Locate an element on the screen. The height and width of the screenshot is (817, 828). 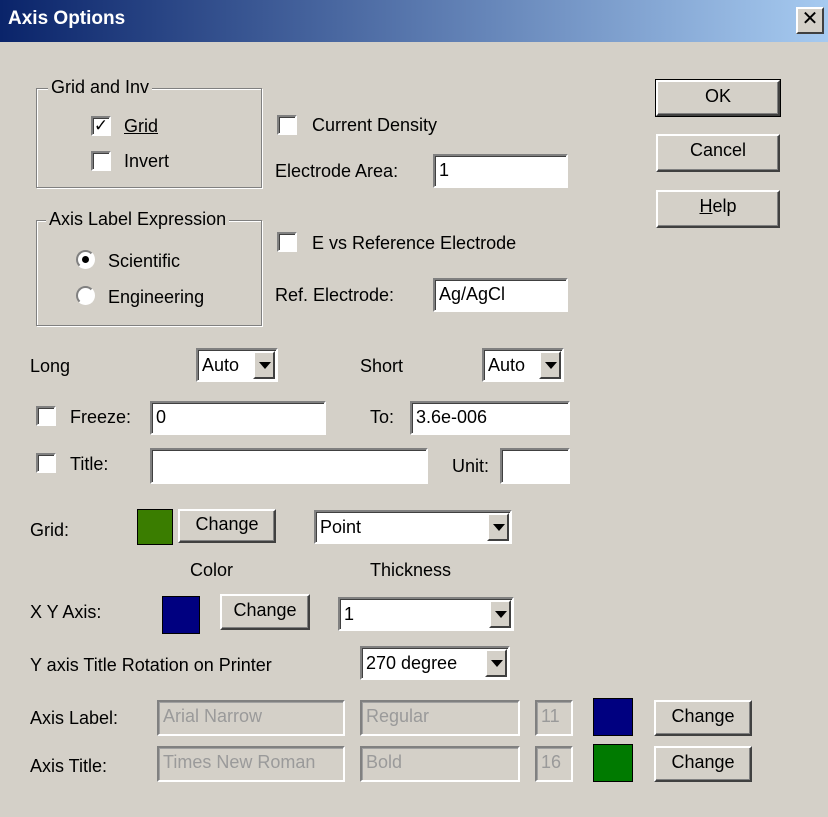
axis-label-font-size: 11 is located at coordinates (554, 718).